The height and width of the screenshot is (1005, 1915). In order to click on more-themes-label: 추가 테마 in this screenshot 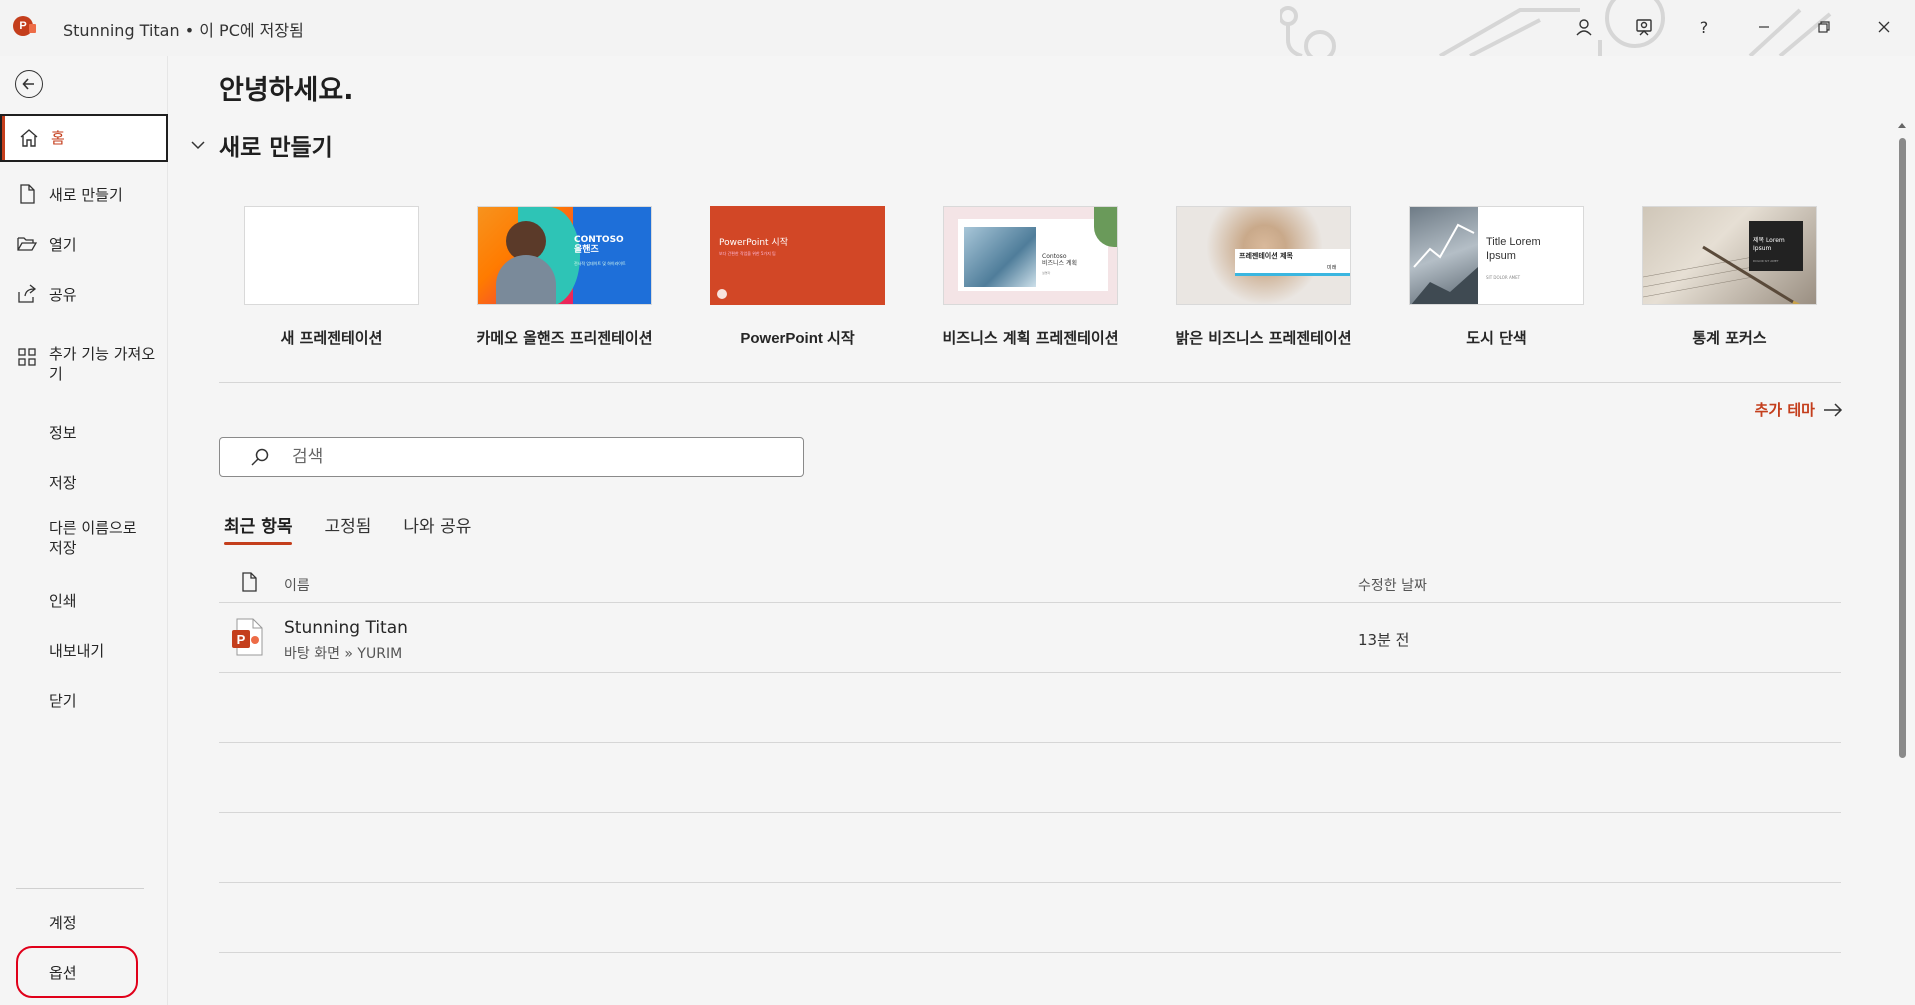, I will do `click(1784, 410)`.